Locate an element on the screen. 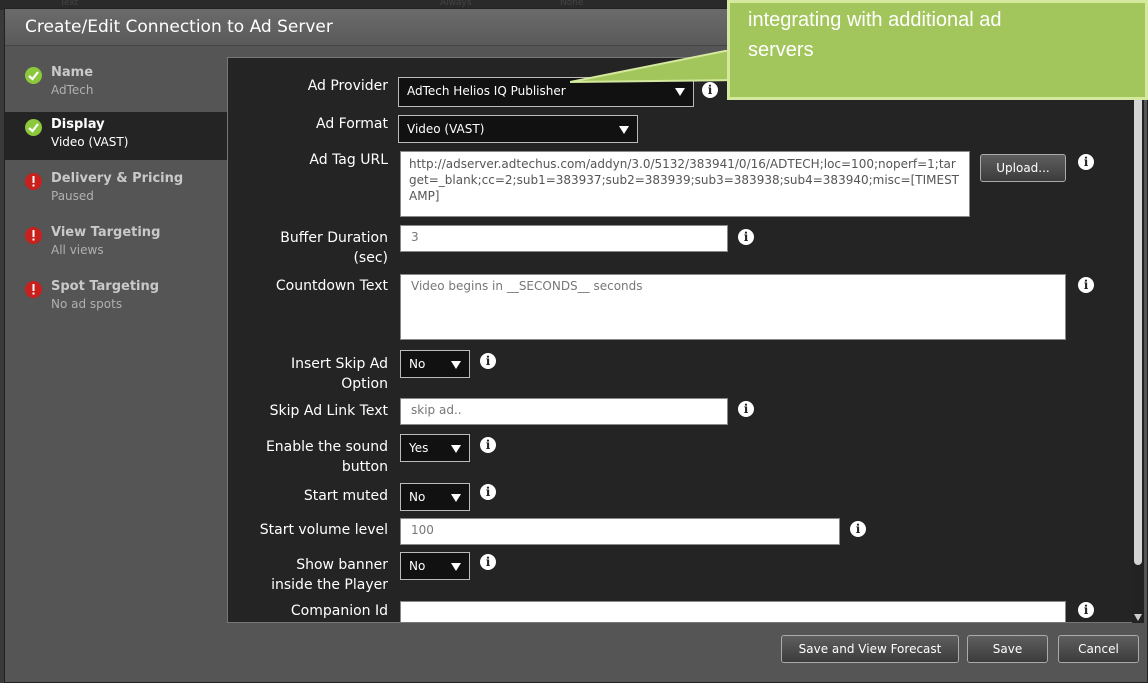  sidebar-item-display: Display Video (VAST) is located at coordinates (118, 136).